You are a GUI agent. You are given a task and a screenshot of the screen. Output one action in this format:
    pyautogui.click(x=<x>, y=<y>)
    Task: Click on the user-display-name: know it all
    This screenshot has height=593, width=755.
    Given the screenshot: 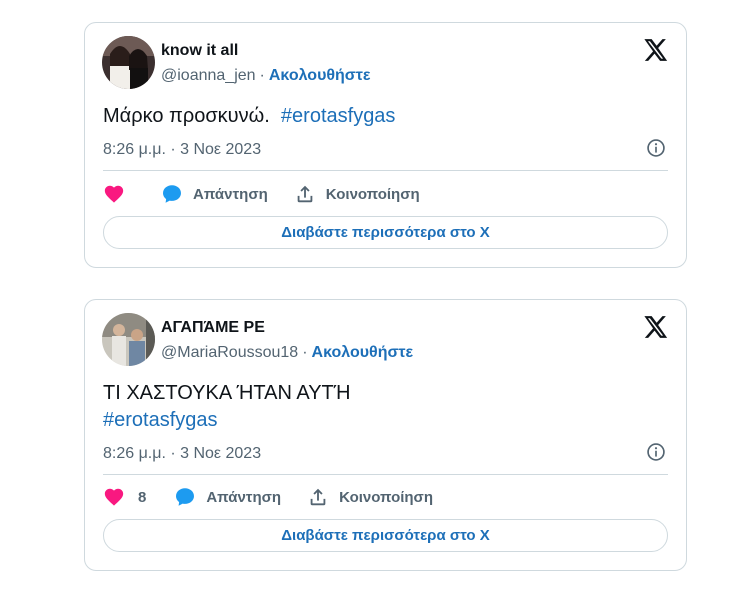 What is the action you would take?
    pyautogui.click(x=199, y=51)
    